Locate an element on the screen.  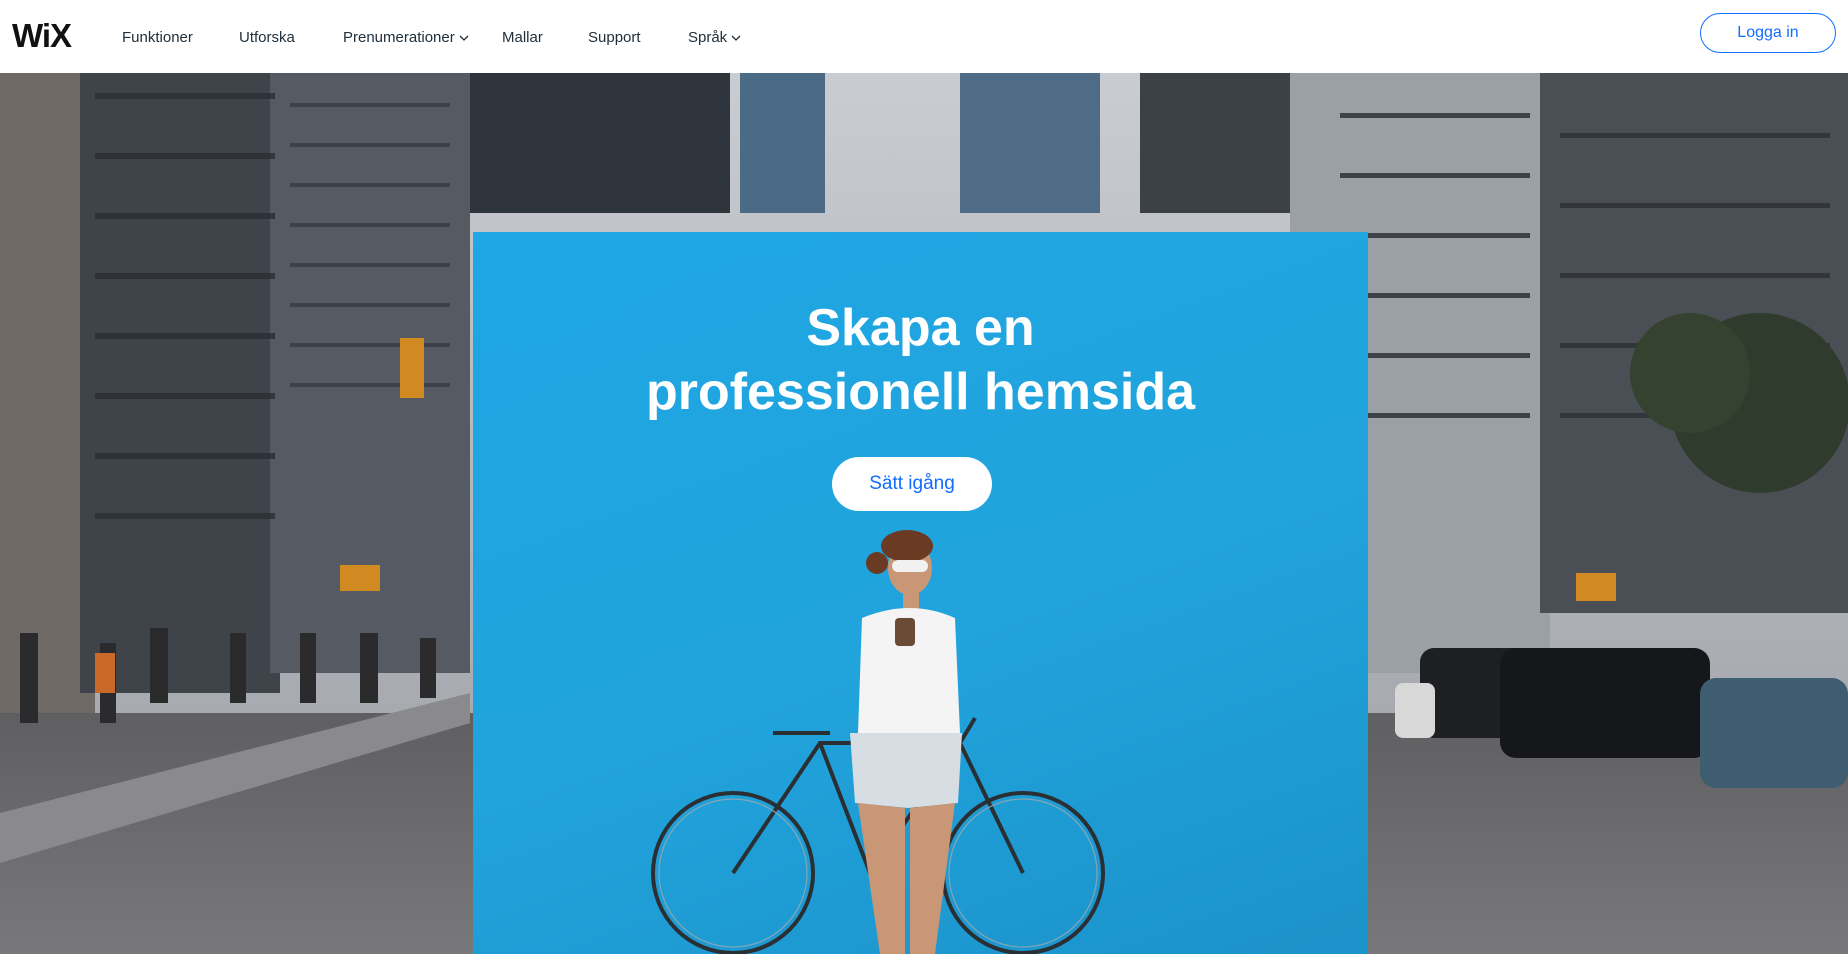
nav-item-utforska: Utforska is located at coordinates (267, 38).